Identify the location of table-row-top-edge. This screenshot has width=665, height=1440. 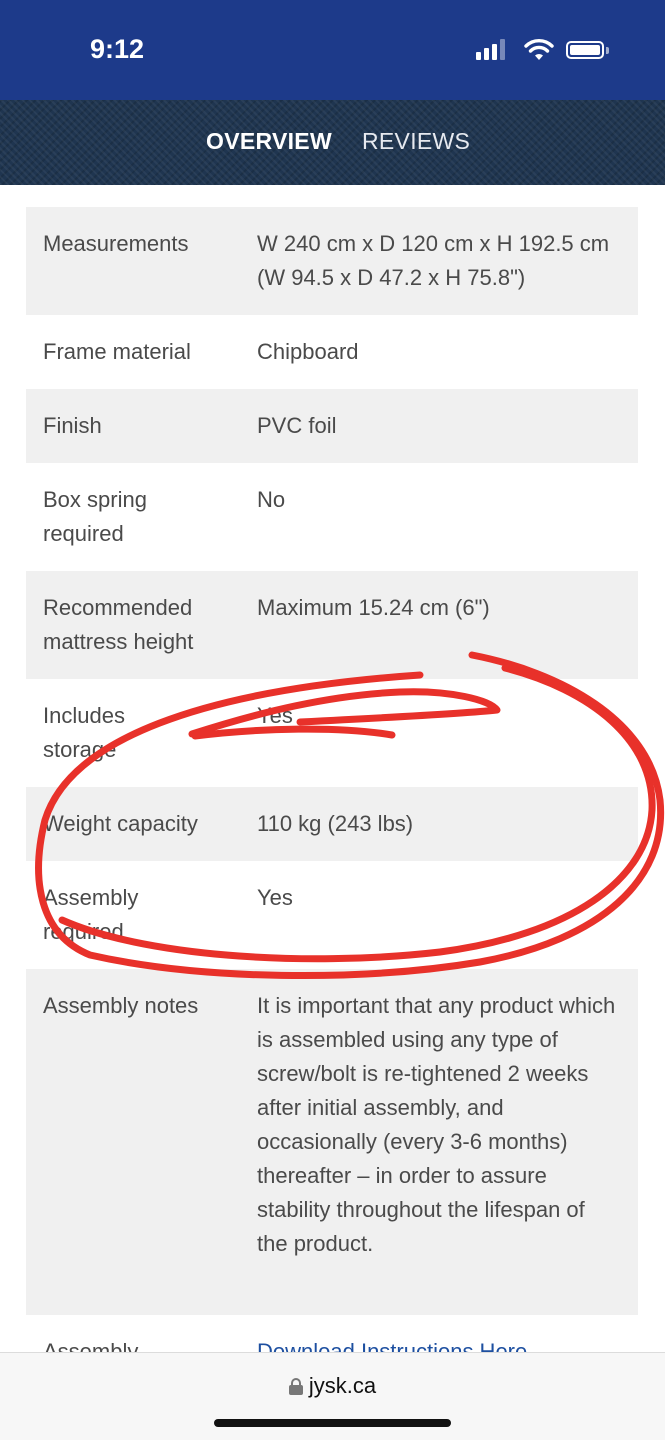
(332, 196).